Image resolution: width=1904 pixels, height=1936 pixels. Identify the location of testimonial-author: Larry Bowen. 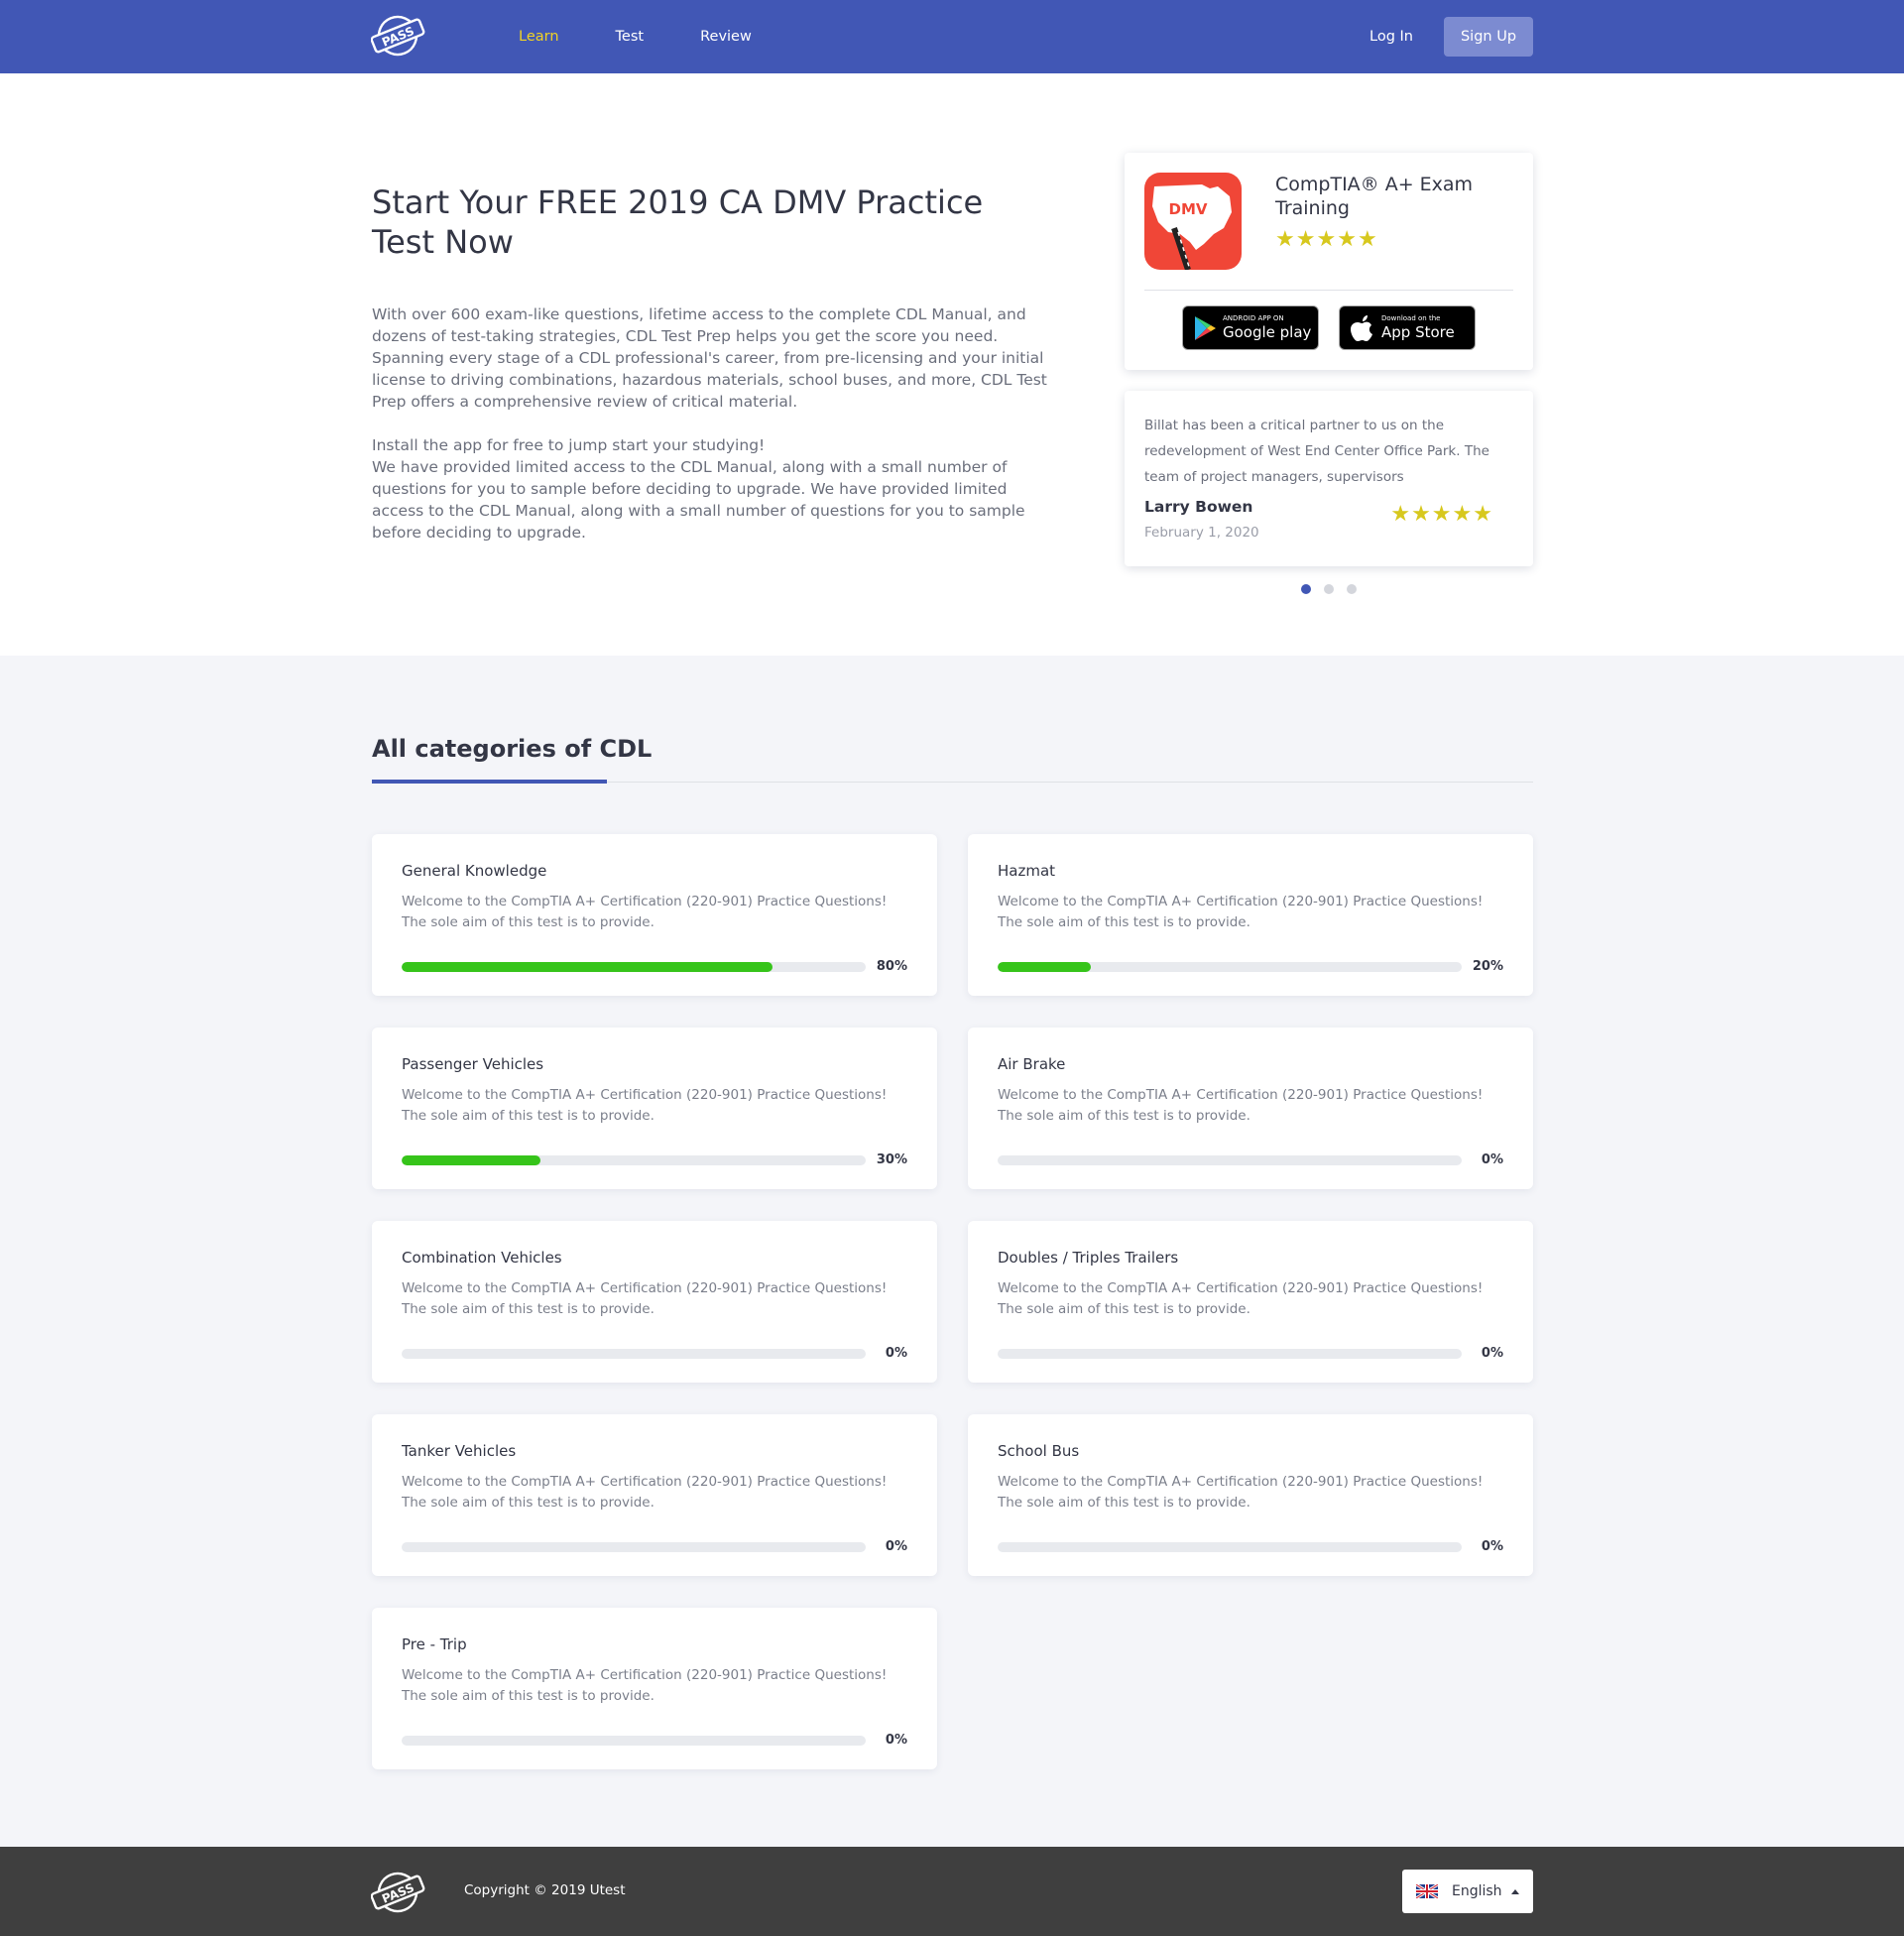
(1198, 507).